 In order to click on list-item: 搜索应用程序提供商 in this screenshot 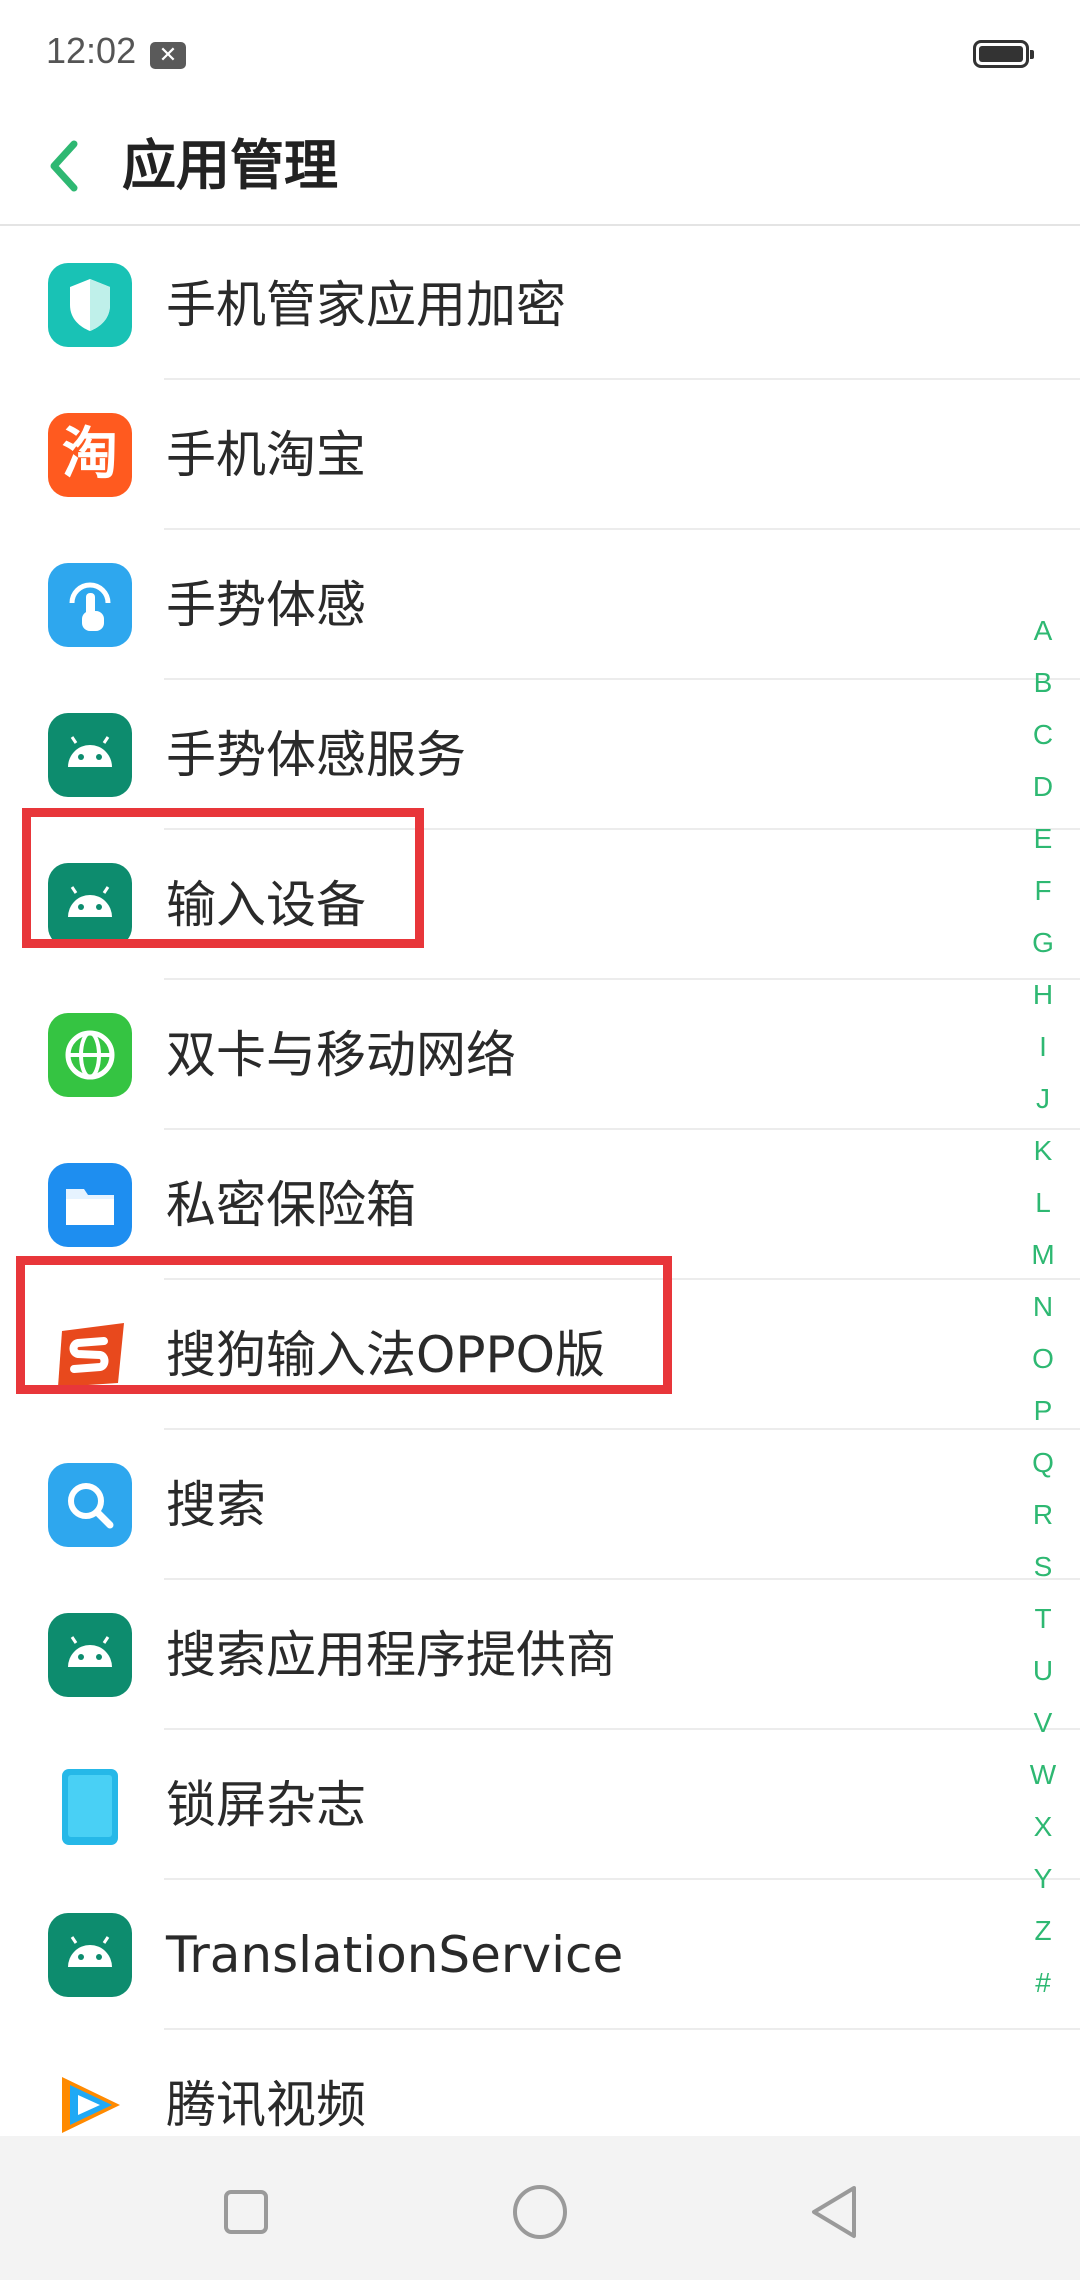, I will do `click(540, 1655)`.